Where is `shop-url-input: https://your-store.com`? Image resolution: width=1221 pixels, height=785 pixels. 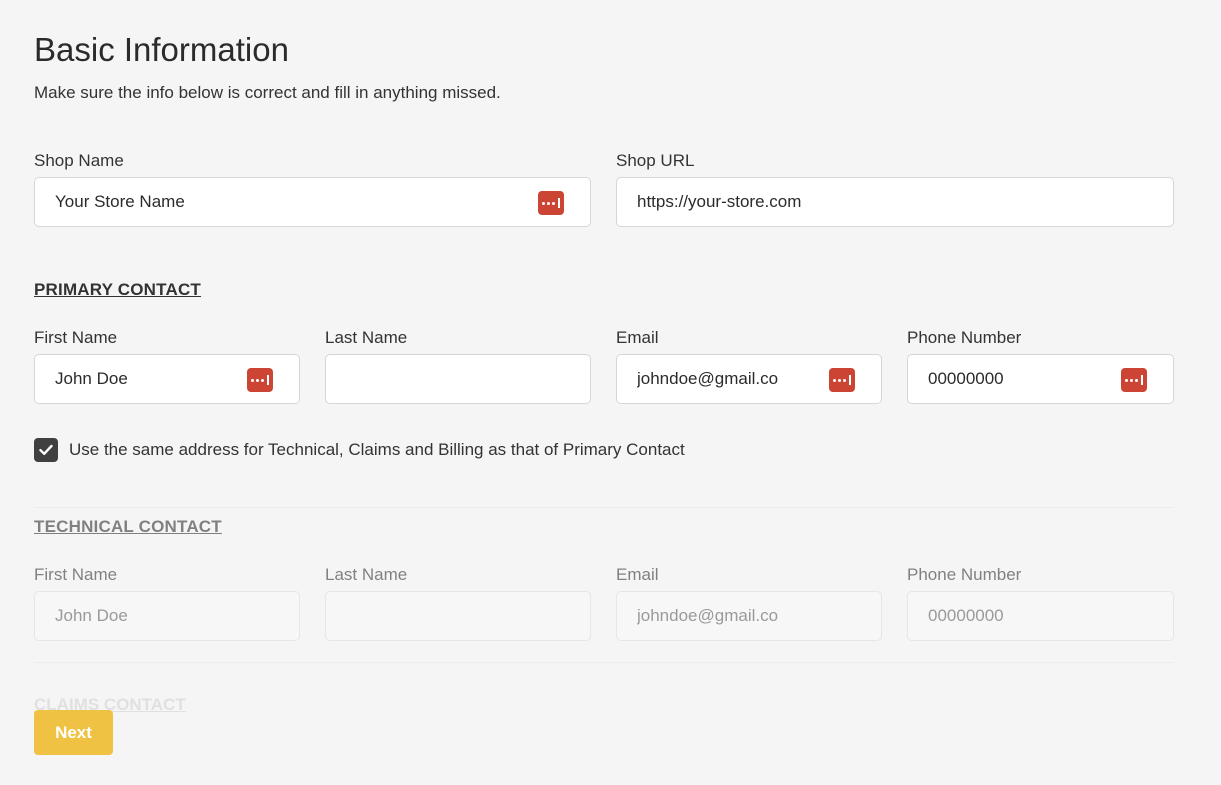
shop-url-input: https://your-store.com is located at coordinates (895, 202).